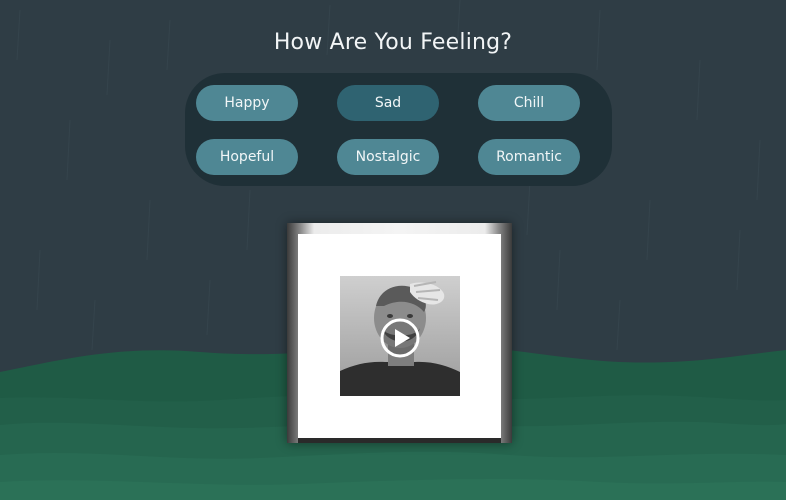 The width and height of the screenshot is (786, 500). I want to click on music-player, so click(399, 333).